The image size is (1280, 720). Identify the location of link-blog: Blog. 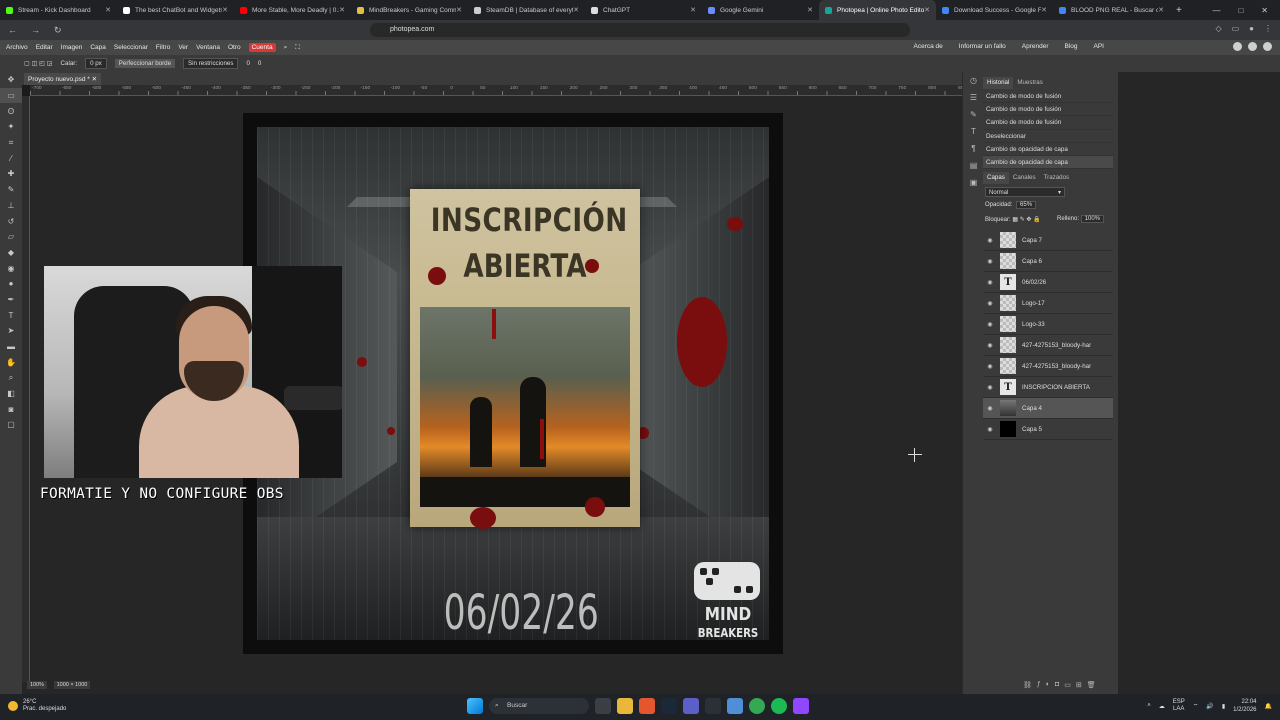
(1071, 46).